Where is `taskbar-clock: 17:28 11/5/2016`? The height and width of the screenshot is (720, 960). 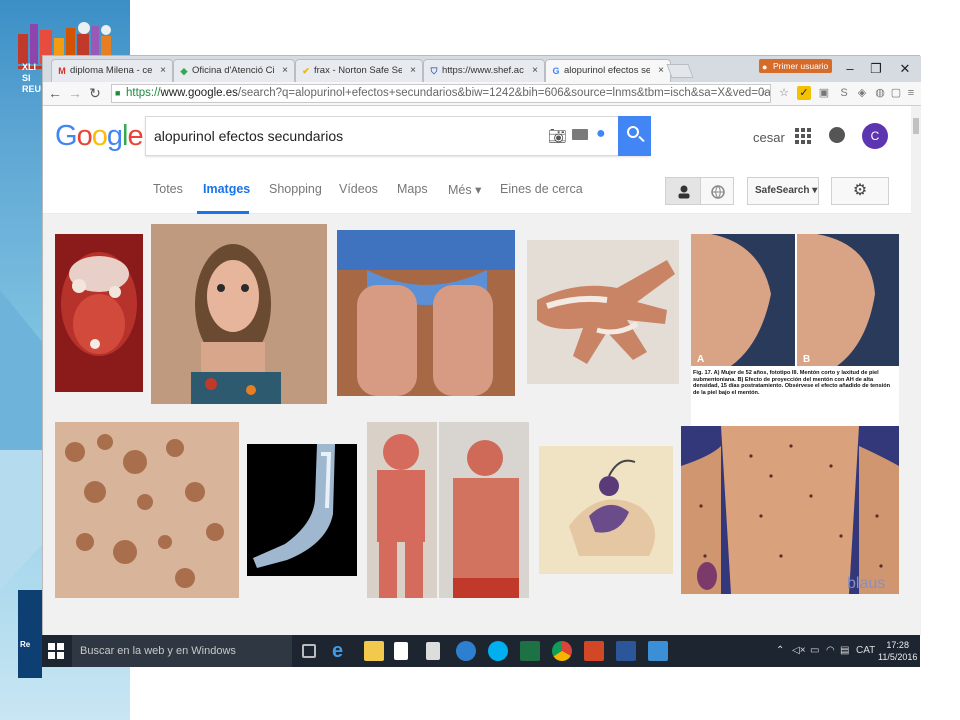
taskbar-clock: 17:28 11/5/2016 is located at coordinates (897, 651).